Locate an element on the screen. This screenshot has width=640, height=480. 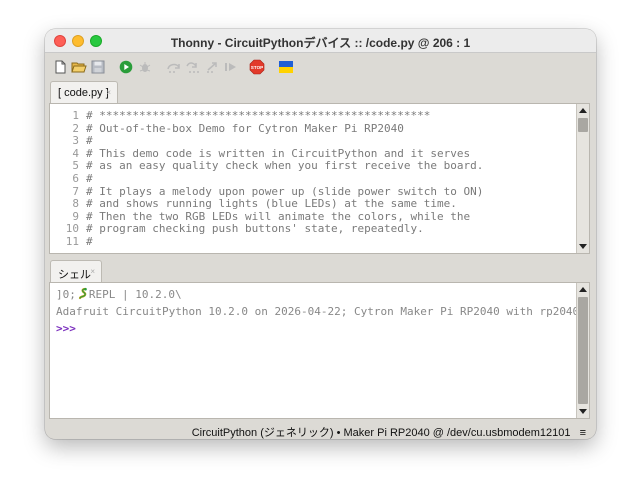
shell-tab-label: シェル is located at coordinates (74, 275).